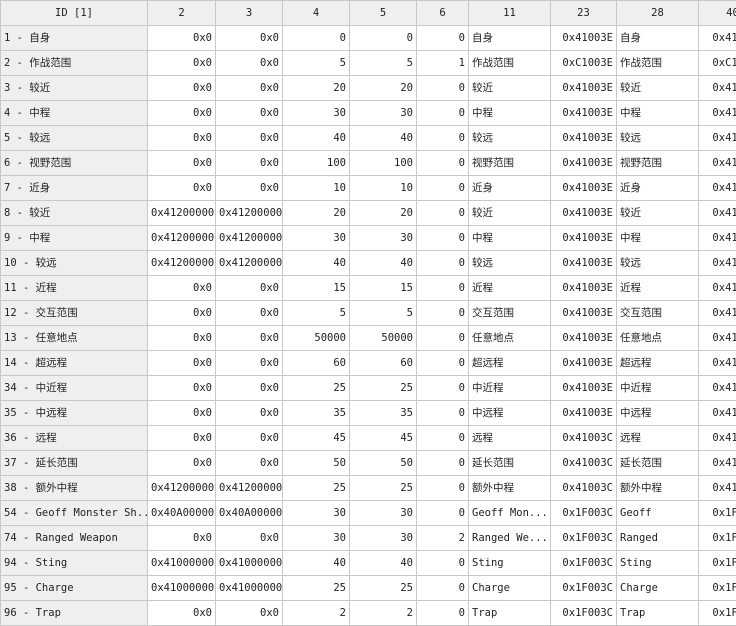  Describe the element at coordinates (443, 63) in the screenshot. I see `table-cell: 1` at that location.